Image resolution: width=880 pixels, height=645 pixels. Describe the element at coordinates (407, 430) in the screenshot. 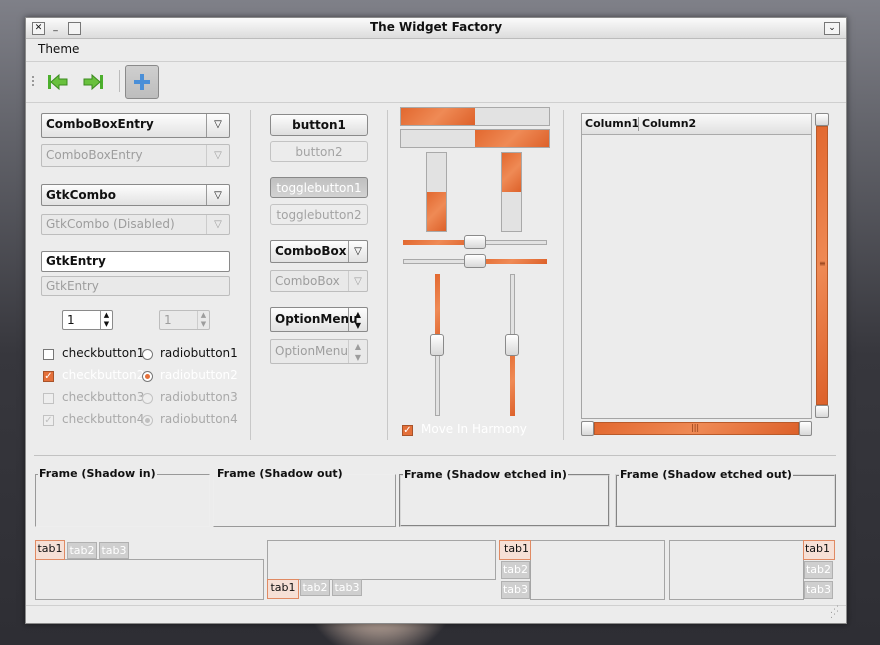

I see `move-in-harmony-checkbox: ✓` at that location.